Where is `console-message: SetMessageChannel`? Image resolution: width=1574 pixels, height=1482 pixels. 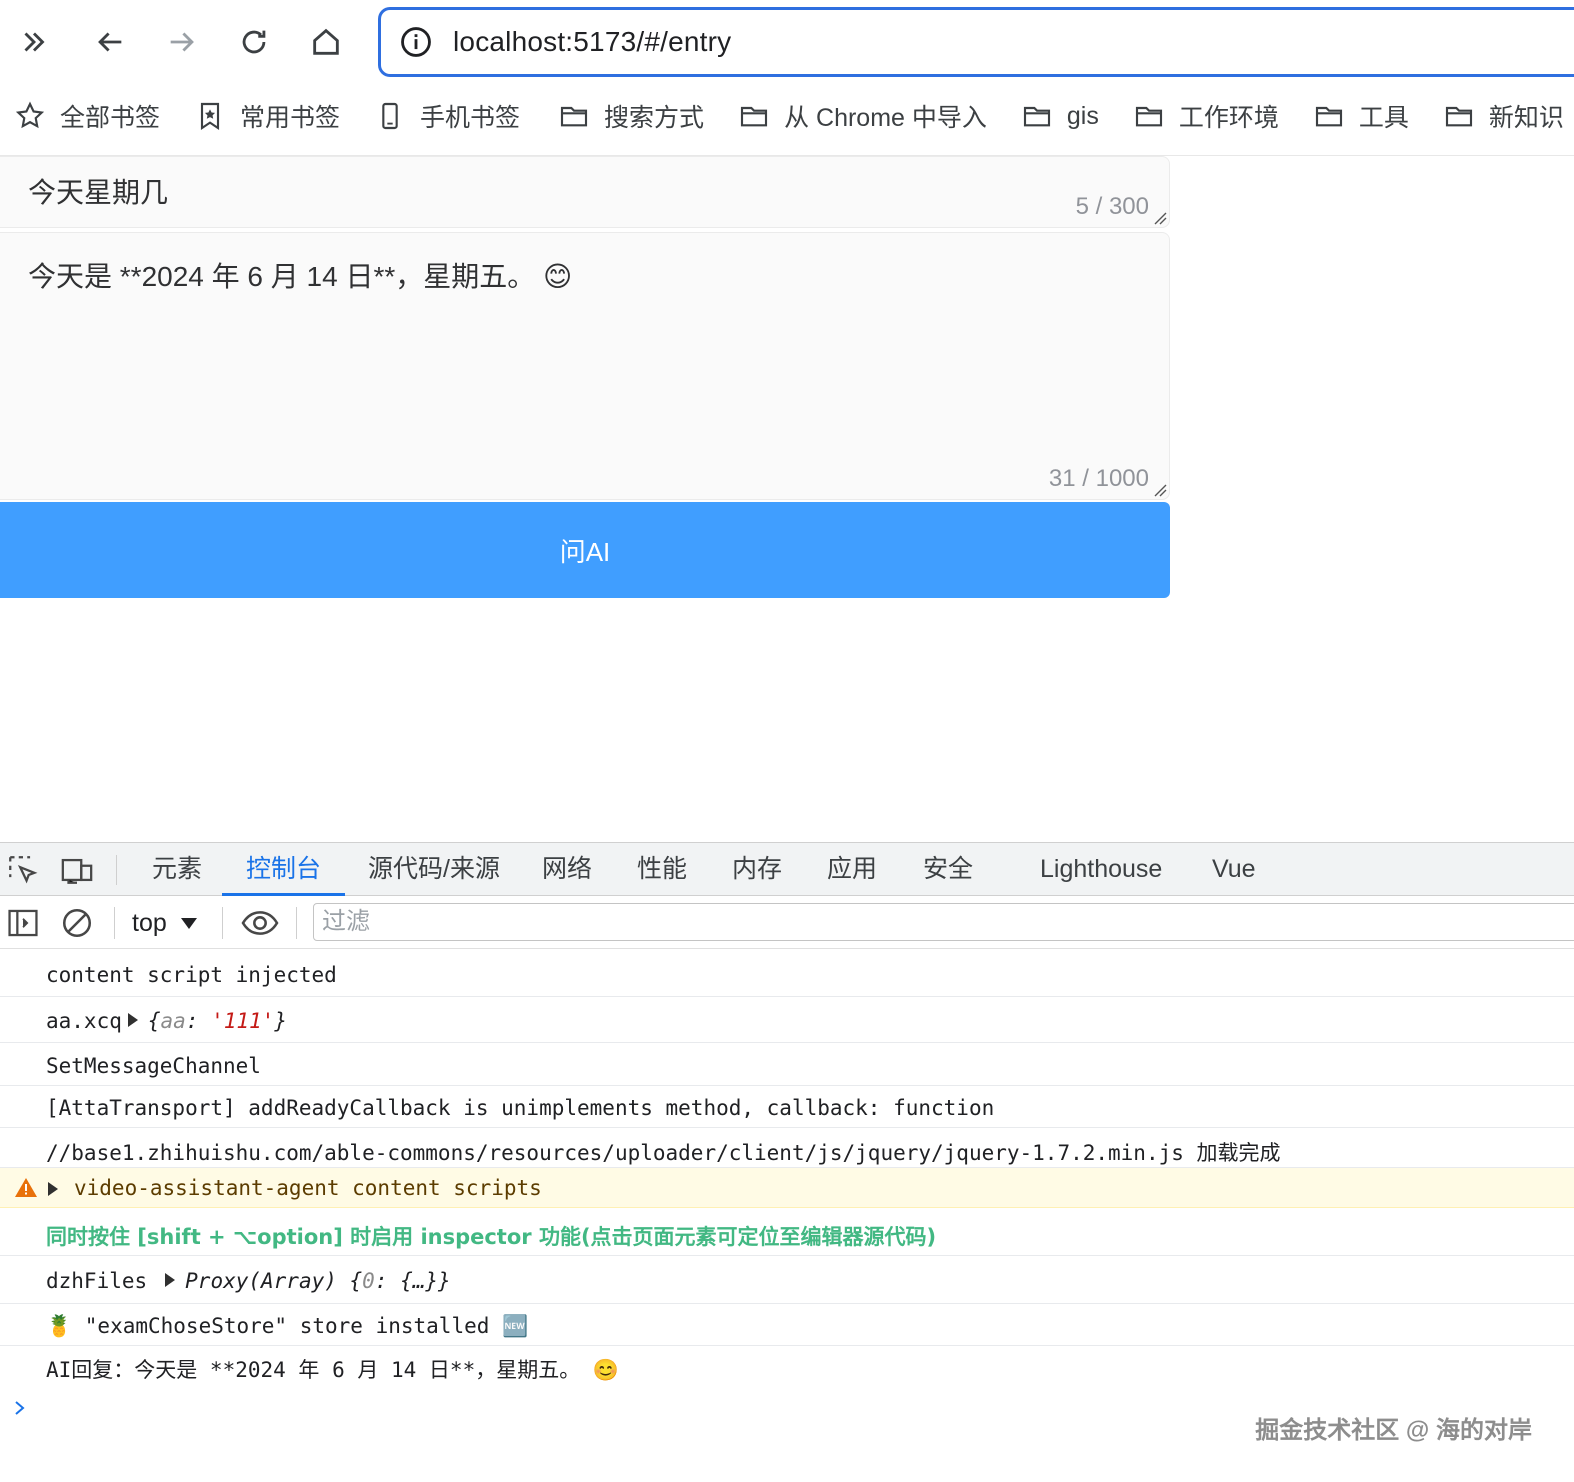 console-message: SetMessageChannel is located at coordinates (787, 1064).